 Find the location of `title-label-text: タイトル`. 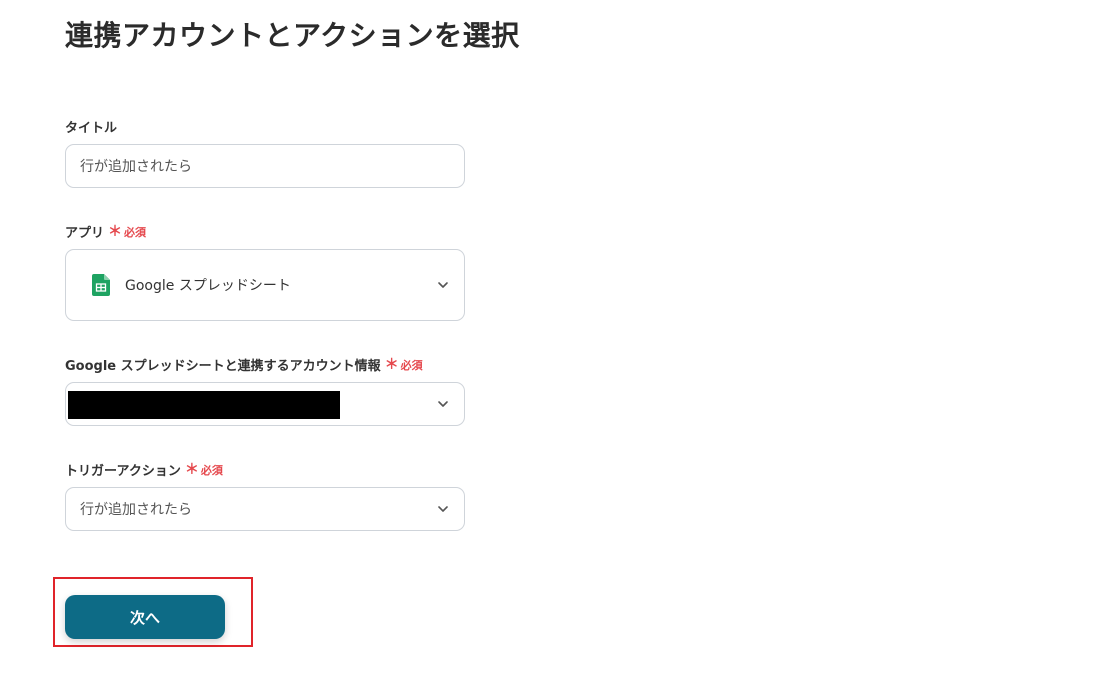

title-label-text: タイトル is located at coordinates (91, 128).